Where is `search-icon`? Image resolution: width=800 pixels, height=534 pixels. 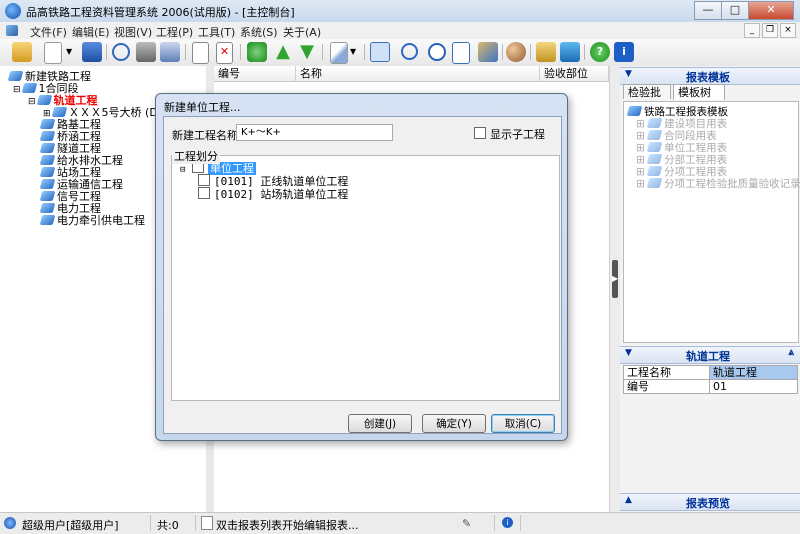
search-icon is located at coordinates (409, 51).